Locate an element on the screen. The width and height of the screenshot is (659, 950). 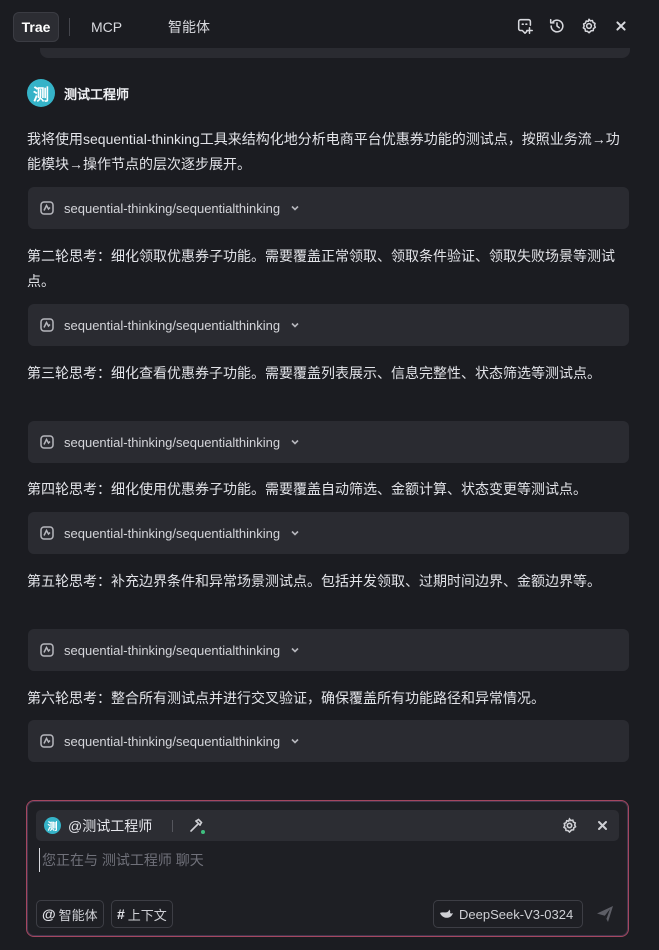
message-text: 第四轮思考：细化使用优惠券子功能。需要覆盖自动筛选、金额计算、状态变更等测试点。 is located at coordinates (307, 489).